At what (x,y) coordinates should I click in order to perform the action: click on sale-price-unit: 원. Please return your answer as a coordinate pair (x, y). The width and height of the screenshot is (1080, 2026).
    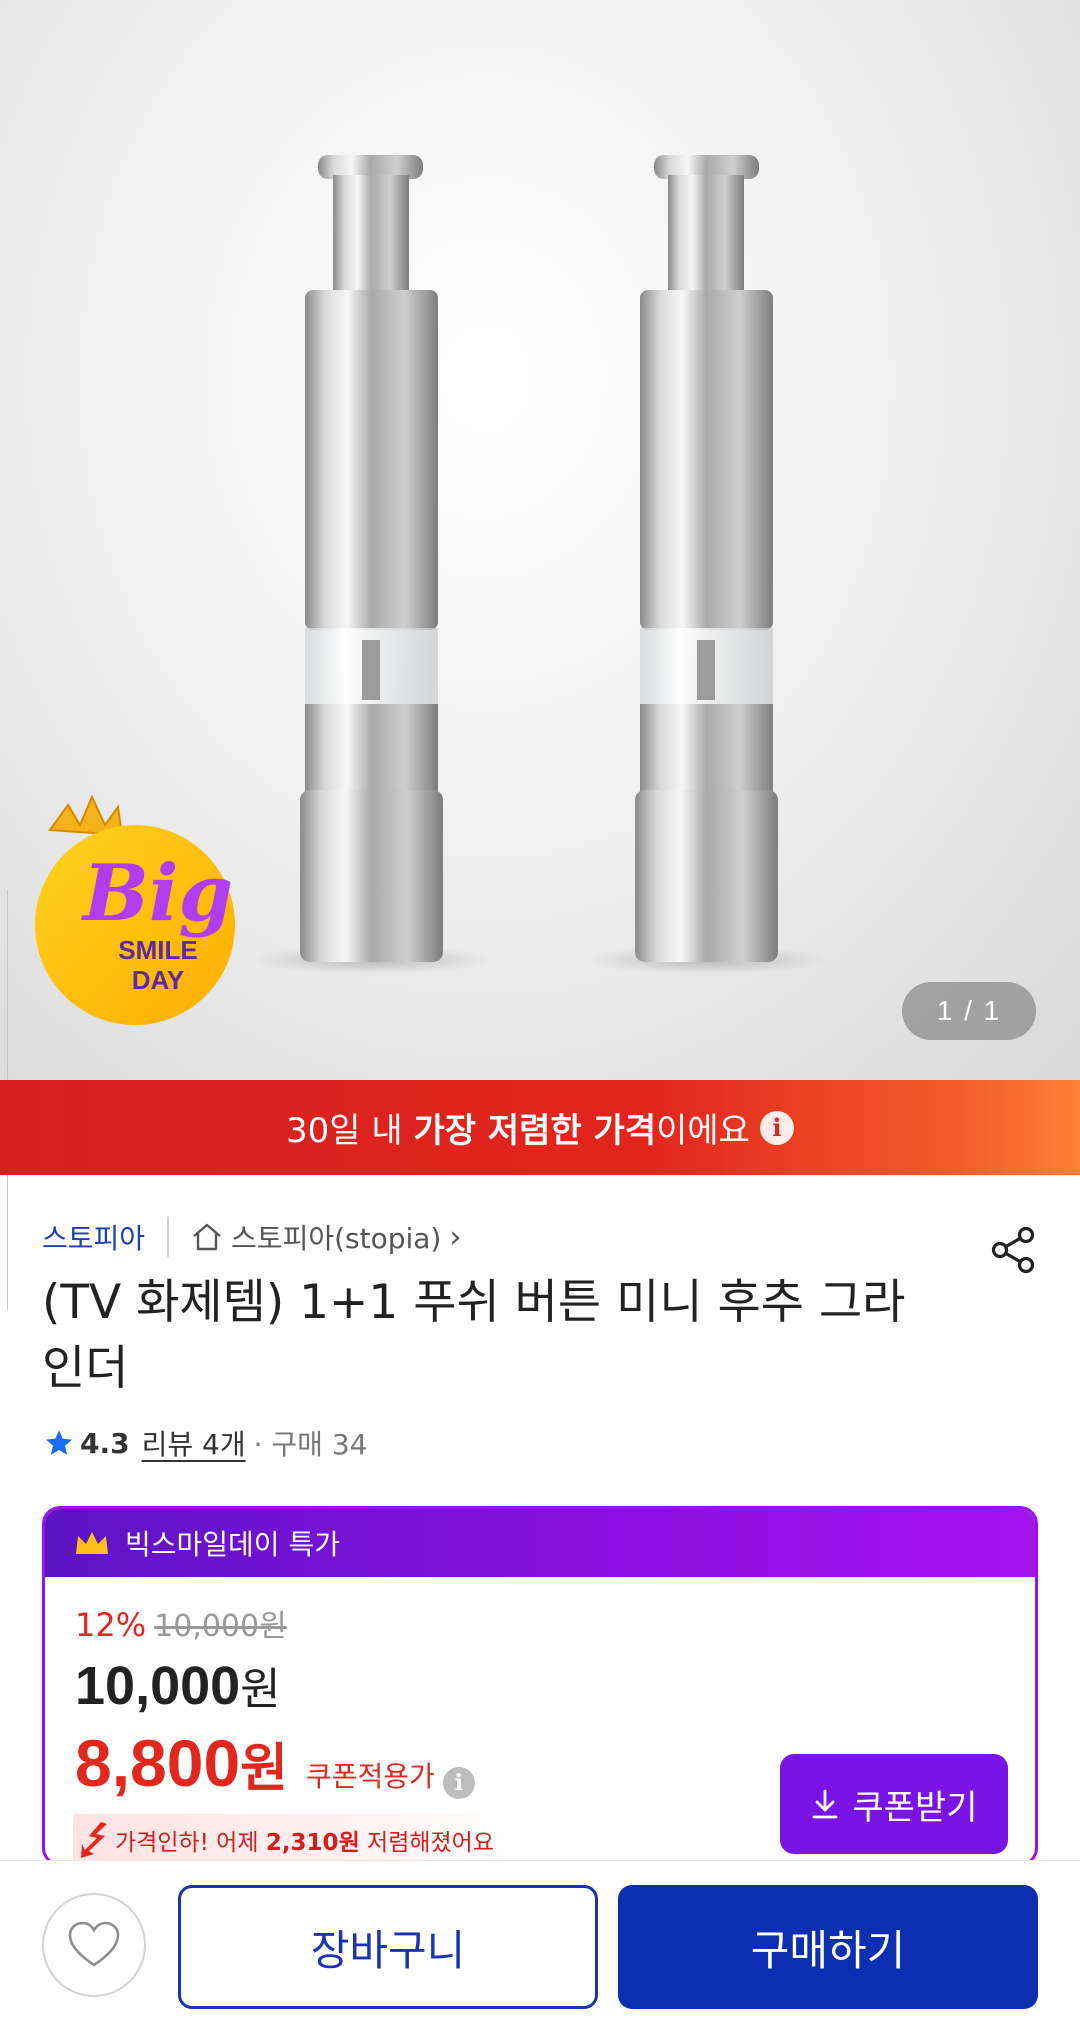
    Looking at the image, I should click on (260, 1689).